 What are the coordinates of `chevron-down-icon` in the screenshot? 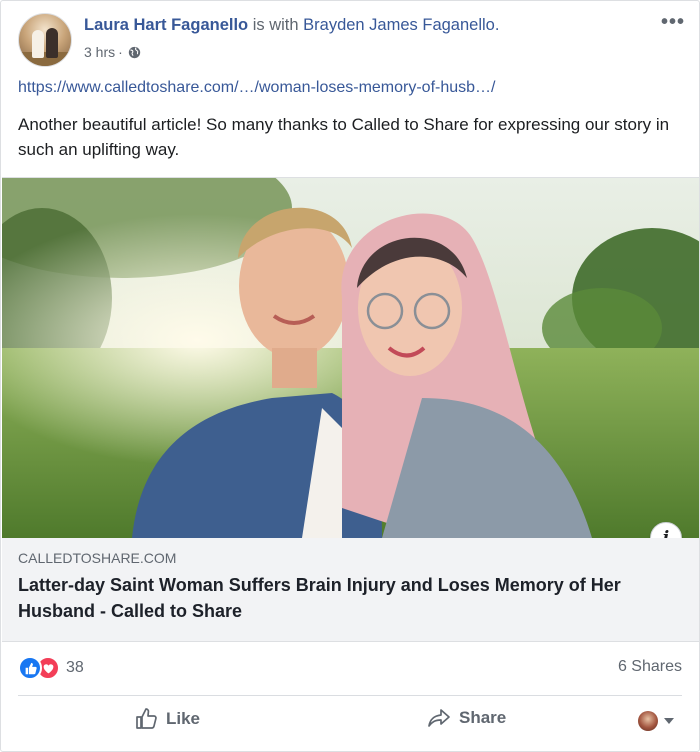 It's located at (669, 721).